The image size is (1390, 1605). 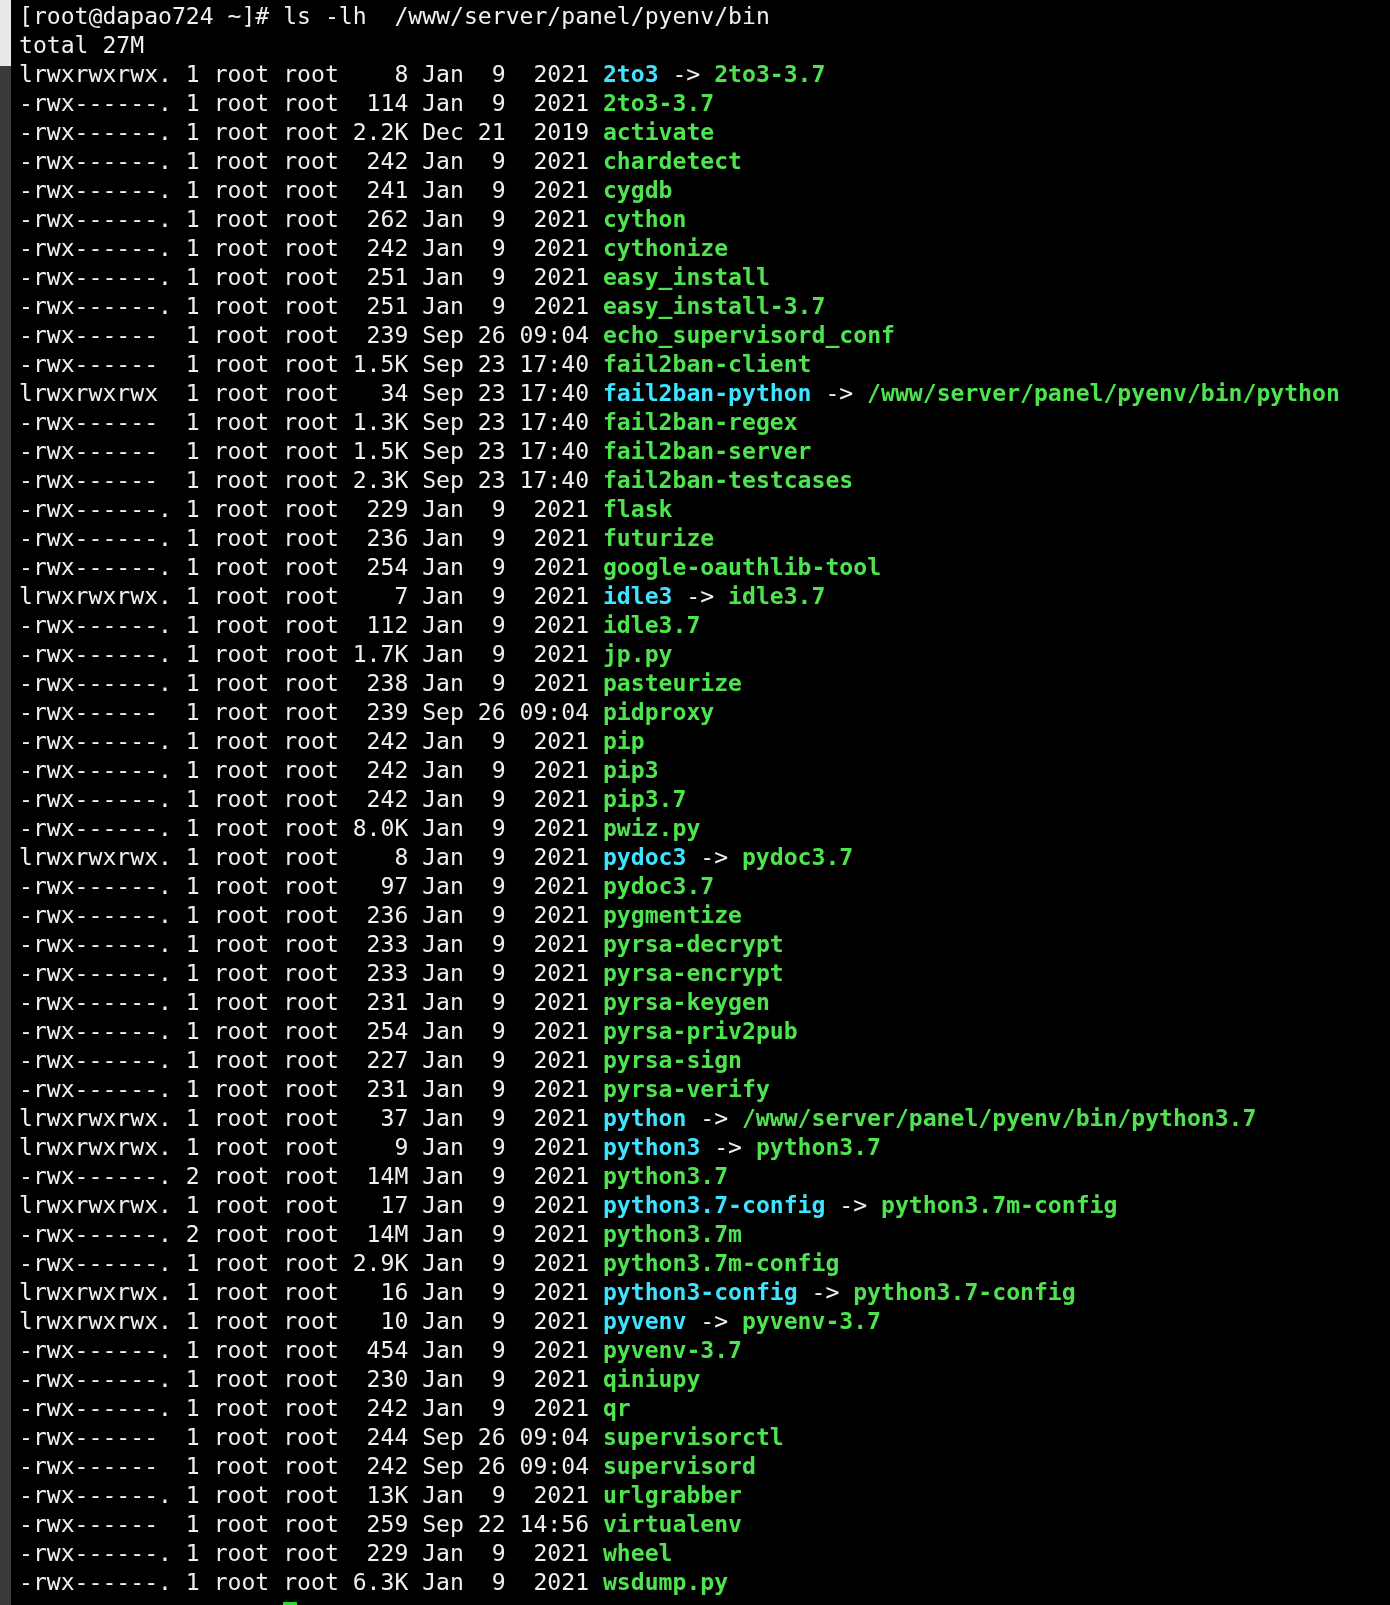 I want to click on file-details: lrwxrwxrwx. 1 root root 10 Jan 9 2021, so click(x=304, y=1321).